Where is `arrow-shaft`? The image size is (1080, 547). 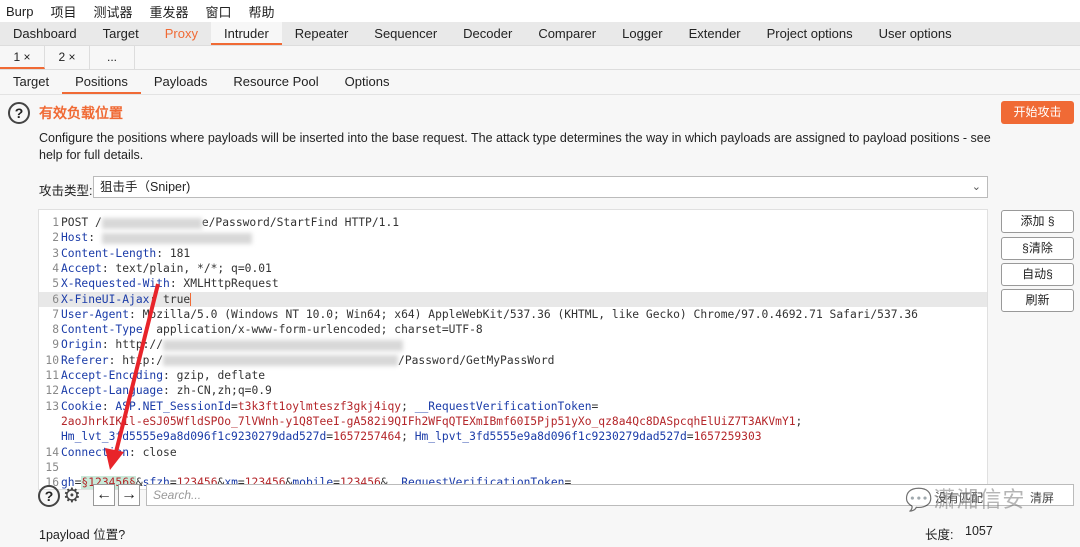
arrow-shaft is located at coordinates (137, 368).